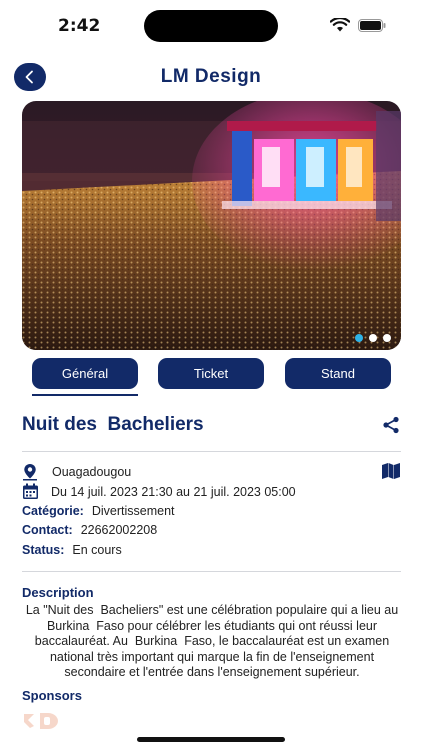 Image resolution: width=422 pixels, height=750 pixels. Describe the element at coordinates (119, 530) in the screenshot. I see `contact-value: 22662002208` at that location.